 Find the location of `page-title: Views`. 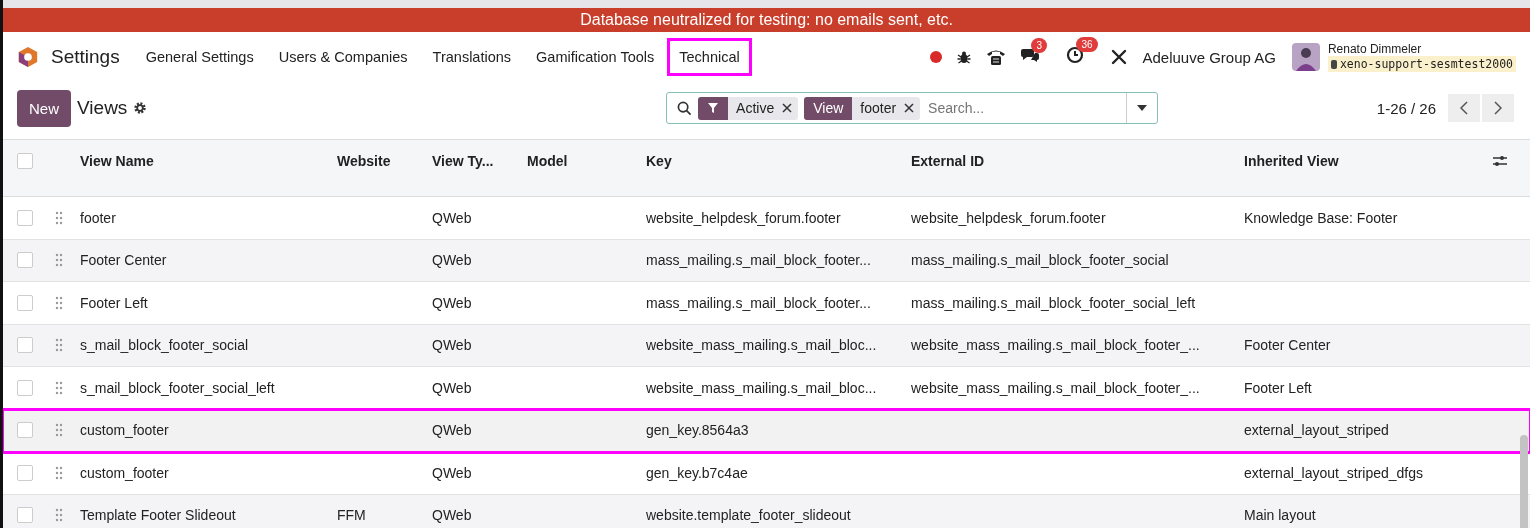

page-title: Views is located at coordinates (102, 108).